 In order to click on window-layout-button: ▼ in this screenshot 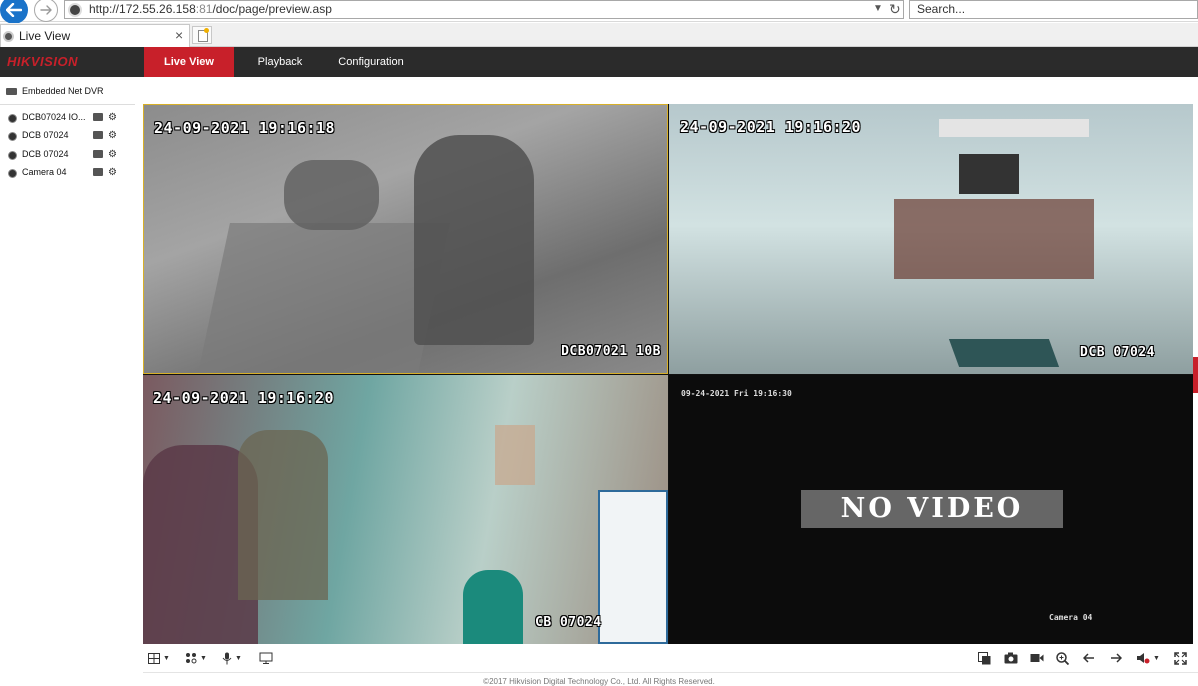, I will do `click(159, 658)`.